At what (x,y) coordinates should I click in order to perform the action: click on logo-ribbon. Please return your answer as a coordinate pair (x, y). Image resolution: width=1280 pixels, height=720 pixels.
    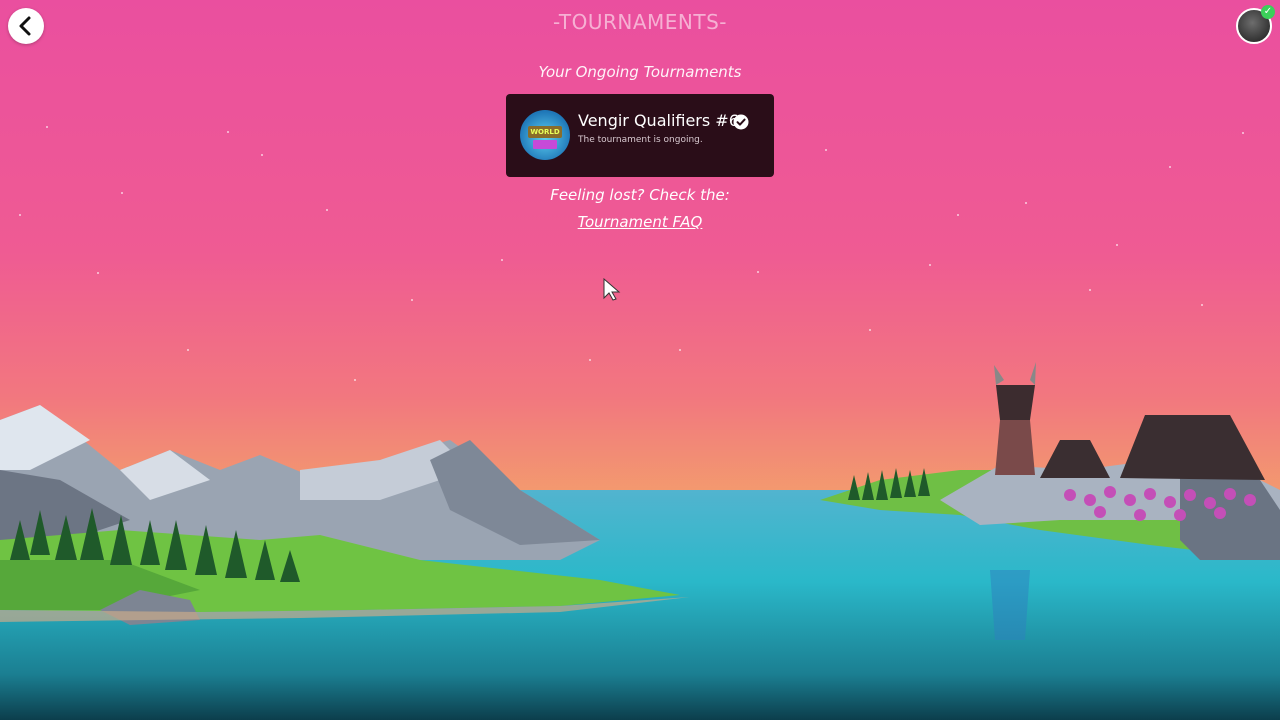
    Looking at the image, I should click on (545, 144).